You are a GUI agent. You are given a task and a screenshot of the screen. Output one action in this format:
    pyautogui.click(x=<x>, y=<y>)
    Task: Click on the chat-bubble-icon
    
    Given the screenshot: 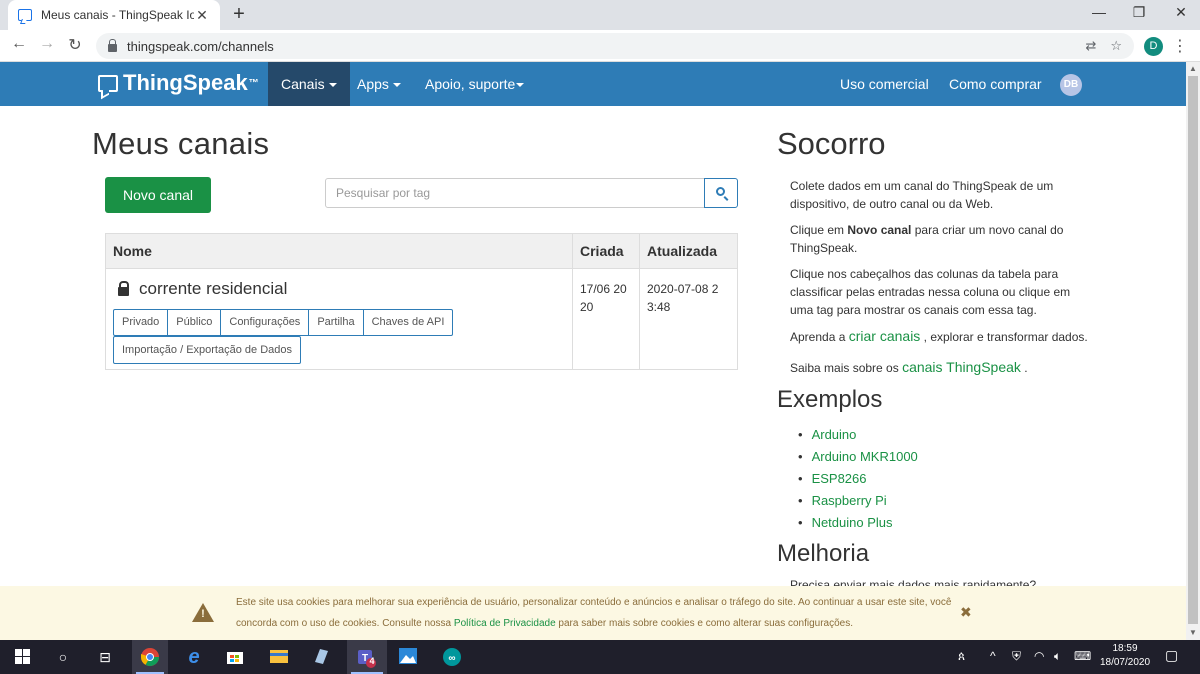 What is the action you would take?
    pyautogui.click(x=108, y=83)
    